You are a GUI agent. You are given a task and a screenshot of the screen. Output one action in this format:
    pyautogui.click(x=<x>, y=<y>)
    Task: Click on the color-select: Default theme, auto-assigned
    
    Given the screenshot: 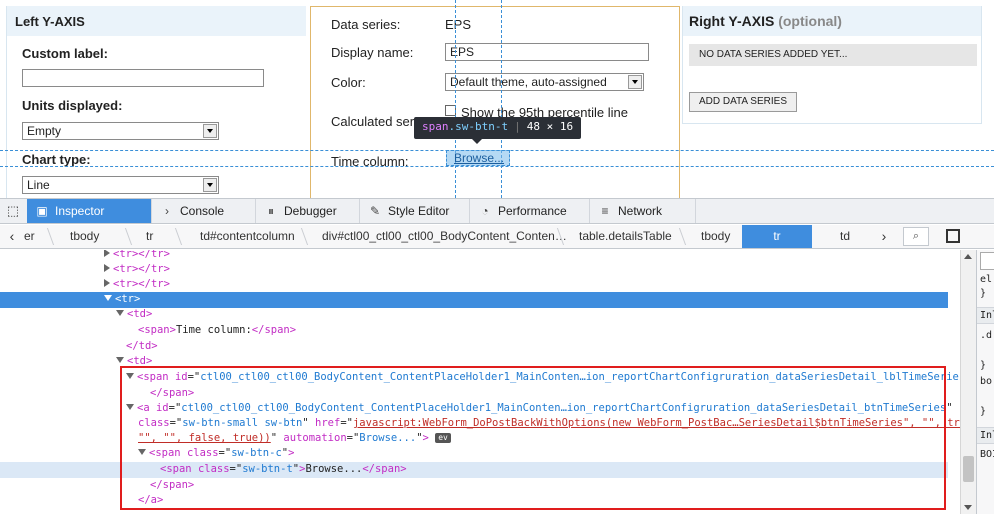 What is the action you would take?
    pyautogui.click(x=544, y=82)
    